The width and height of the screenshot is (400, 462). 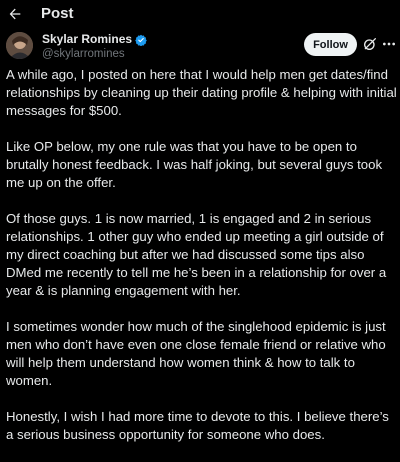 I want to click on top-bar: Post, so click(x=200, y=15).